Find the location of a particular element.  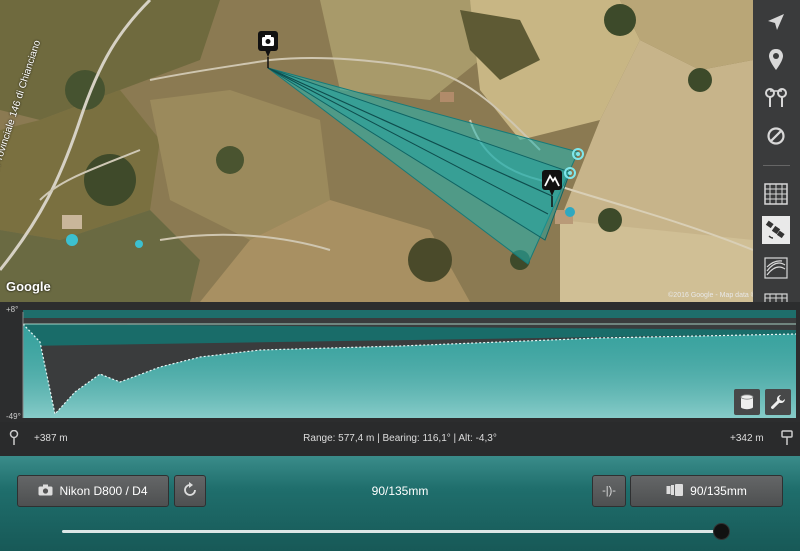

grid-map-icon is located at coordinates (776, 194).